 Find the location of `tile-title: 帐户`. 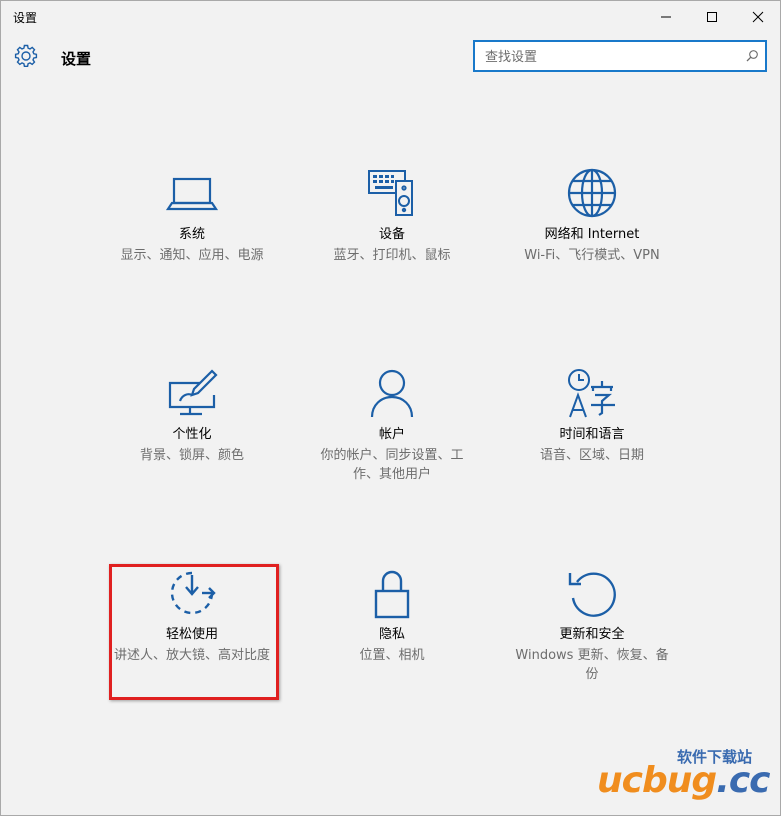

tile-title: 帐户 is located at coordinates (391, 434).